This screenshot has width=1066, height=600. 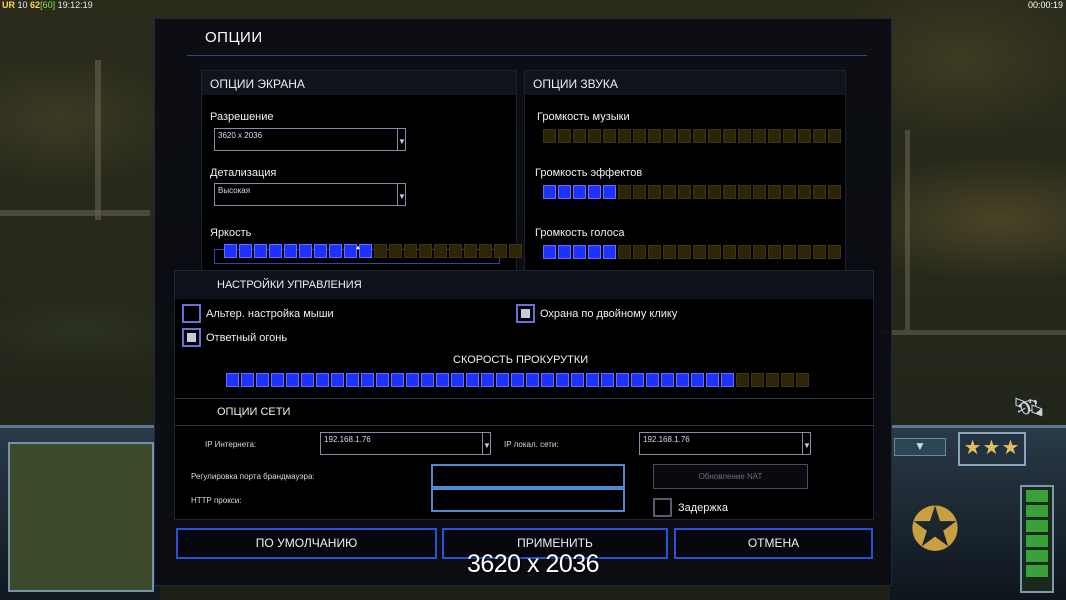 I want to click on internet-ip-dropdown: 192.168.1.76 ▼, so click(x=405, y=443).